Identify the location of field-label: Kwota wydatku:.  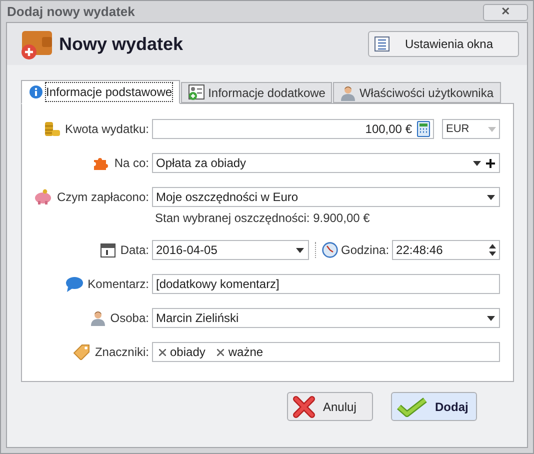
(106, 129).